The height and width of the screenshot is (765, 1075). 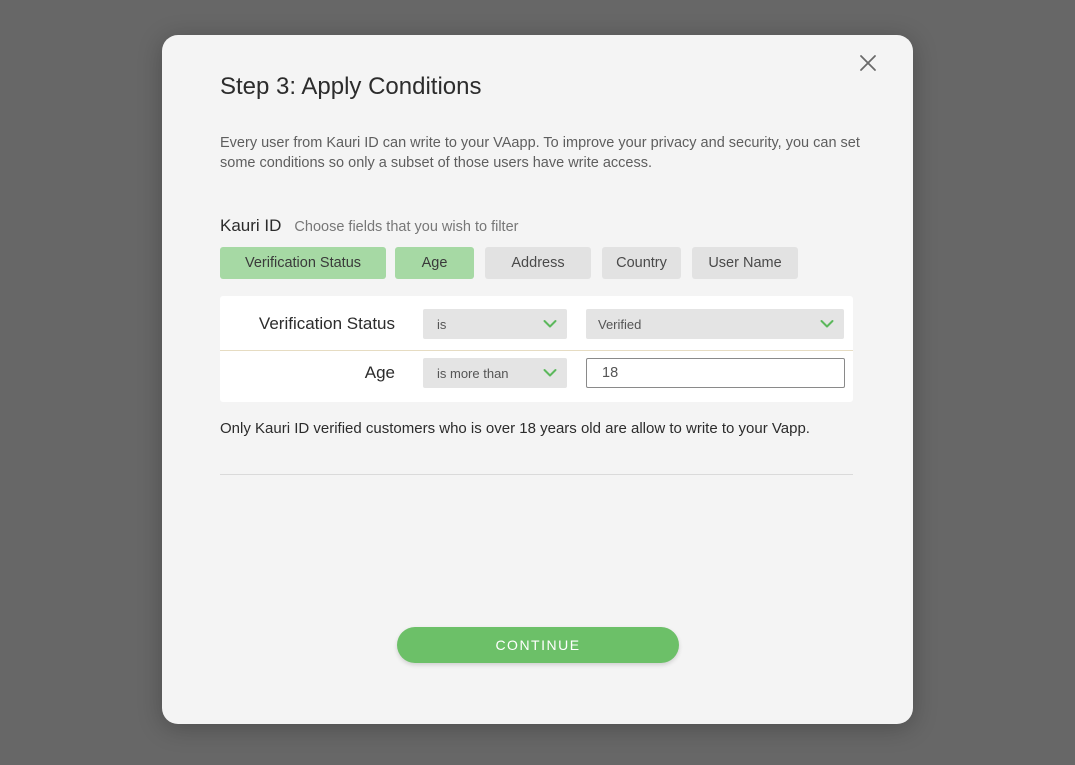 I want to click on chip-verification-status: Verification Status, so click(x=303, y=263).